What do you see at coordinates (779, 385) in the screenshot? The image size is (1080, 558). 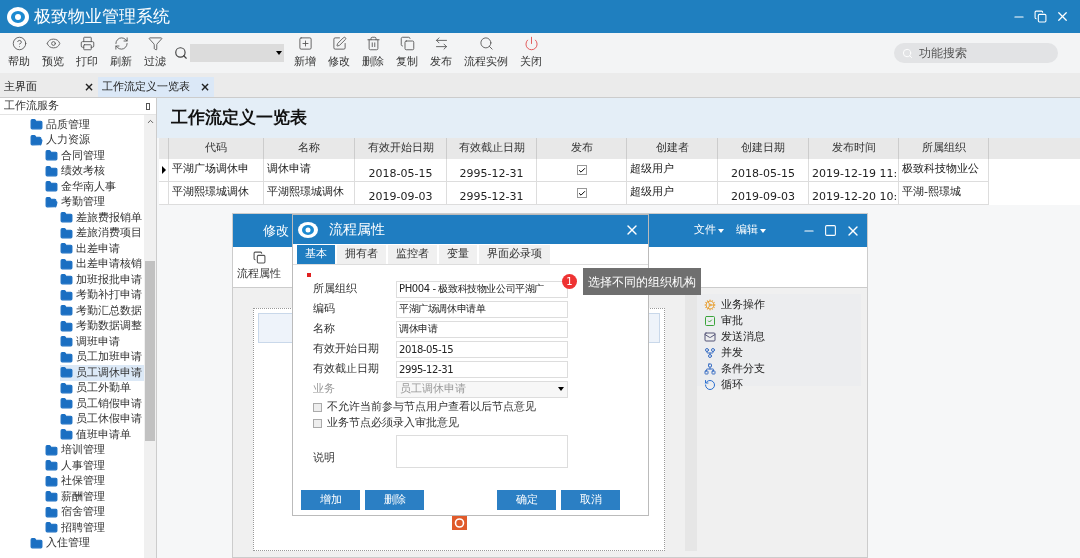 I see `palette-item: 循环` at bounding box center [779, 385].